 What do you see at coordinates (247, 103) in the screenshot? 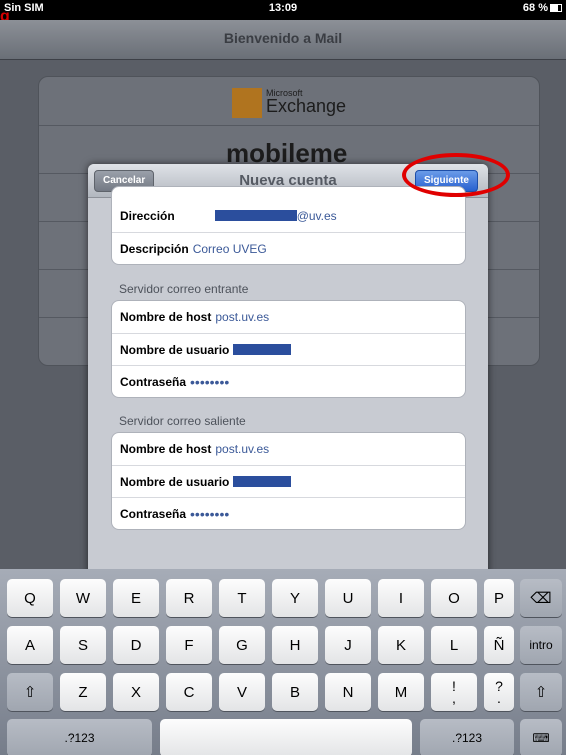
I see `exchange-icon` at bounding box center [247, 103].